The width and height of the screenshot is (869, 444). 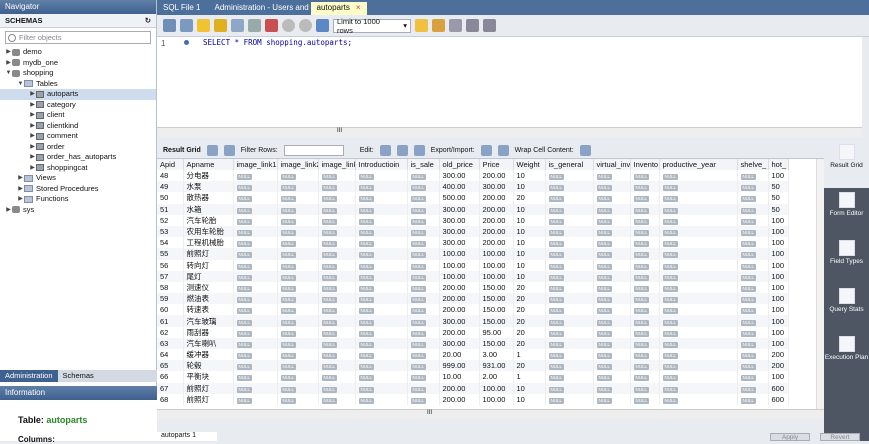 I want to click on column-header: is_sale, so click(x=423, y=164).